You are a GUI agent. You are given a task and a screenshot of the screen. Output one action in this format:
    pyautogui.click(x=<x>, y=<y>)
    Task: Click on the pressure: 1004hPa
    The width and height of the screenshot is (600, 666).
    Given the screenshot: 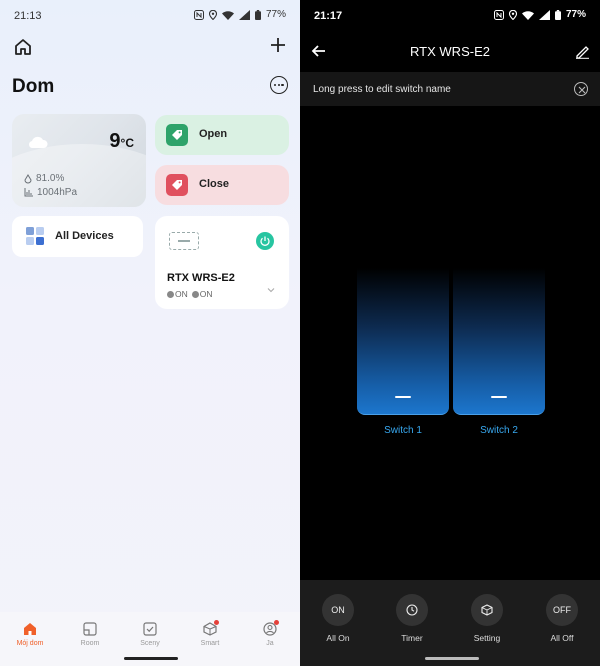 What is the action you would take?
    pyautogui.click(x=50, y=192)
    